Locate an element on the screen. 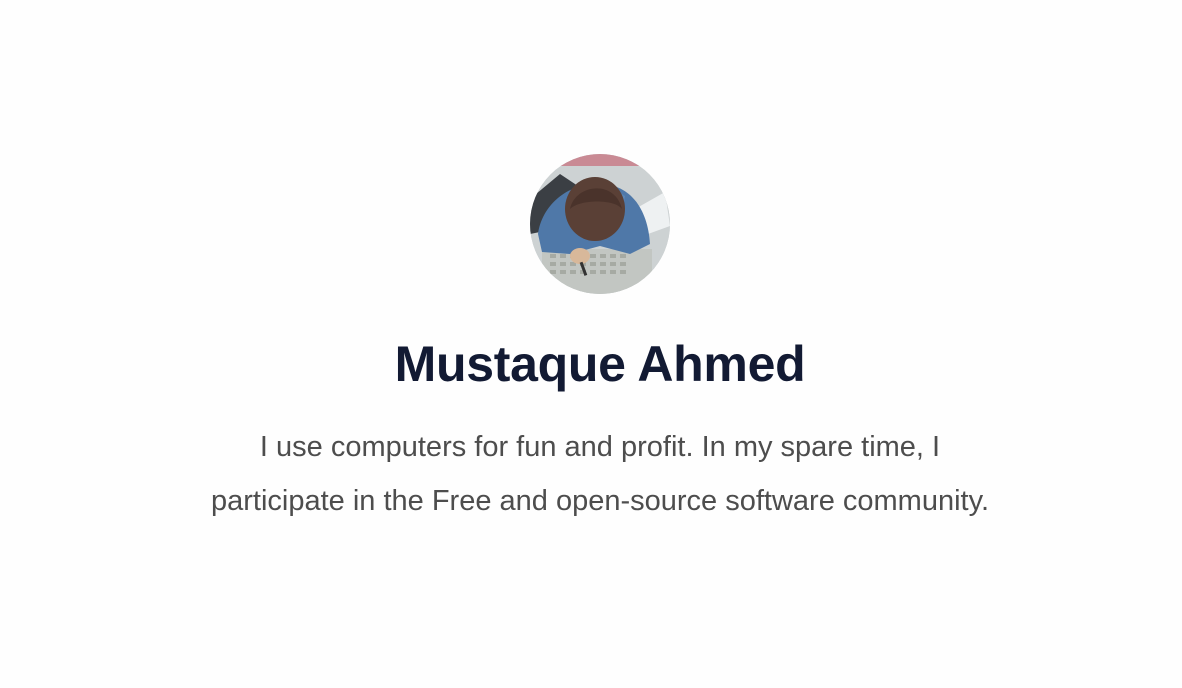 The height and width of the screenshot is (688, 1182). avatar-illustration is located at coordinates (600, 224).